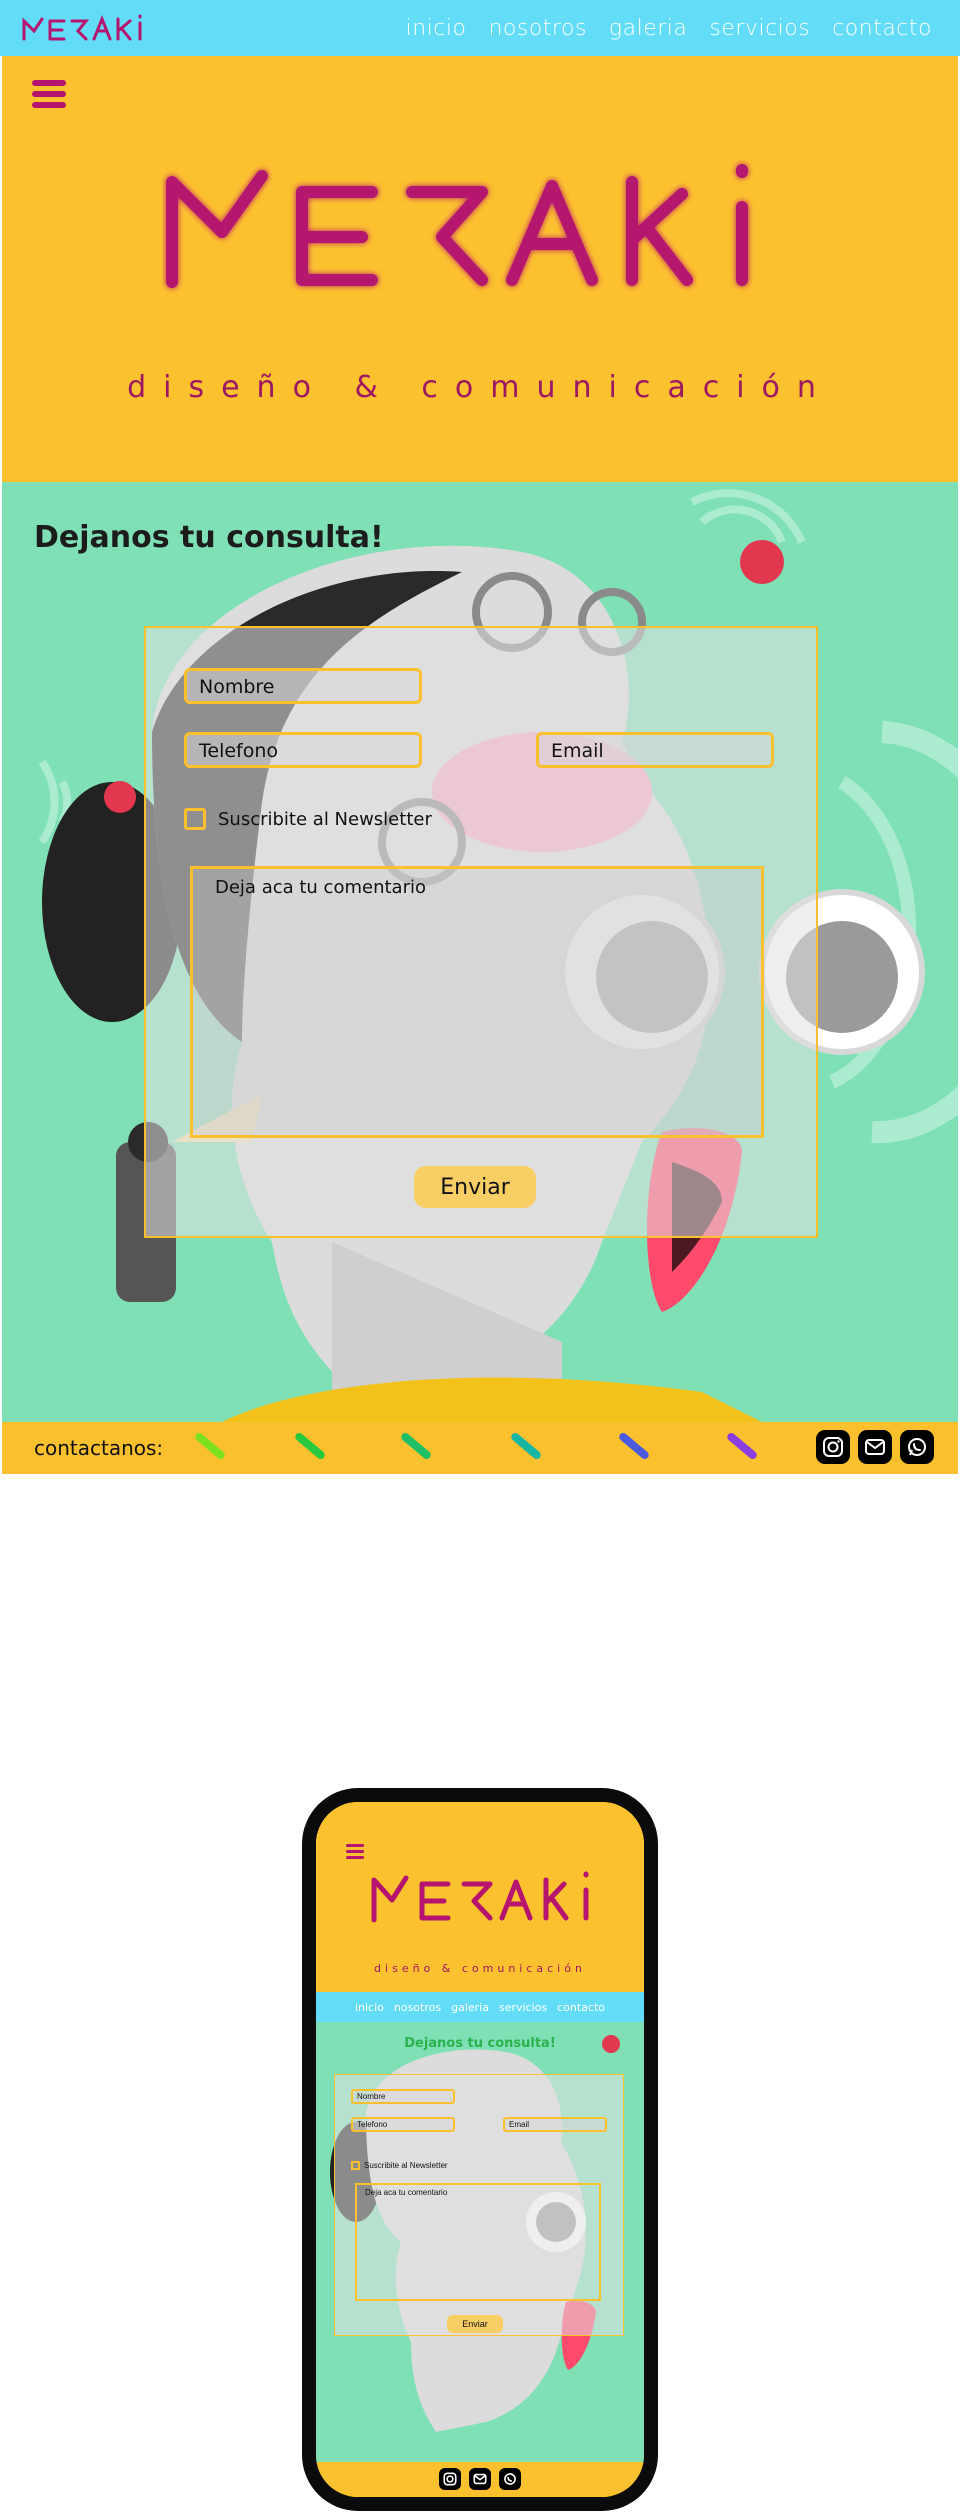  Describe the element at coordinates (209, 537) in the screenshot. I see `contact-title: Dejanos tu consulta!` at that location.